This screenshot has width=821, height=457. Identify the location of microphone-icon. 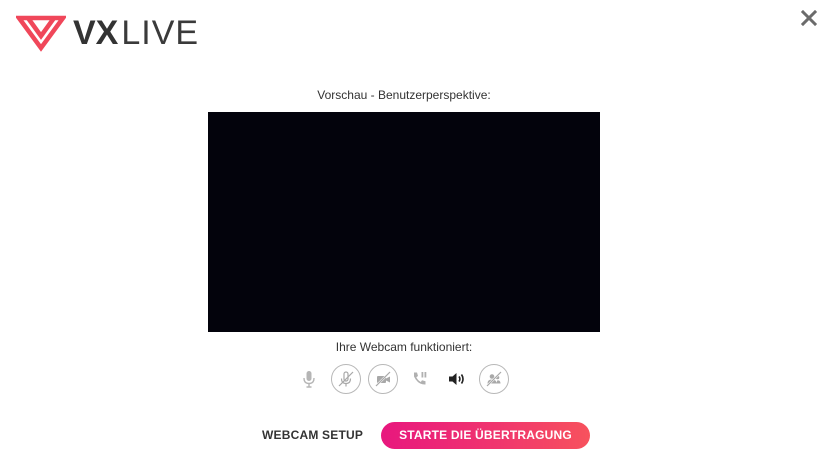
(309, 379).